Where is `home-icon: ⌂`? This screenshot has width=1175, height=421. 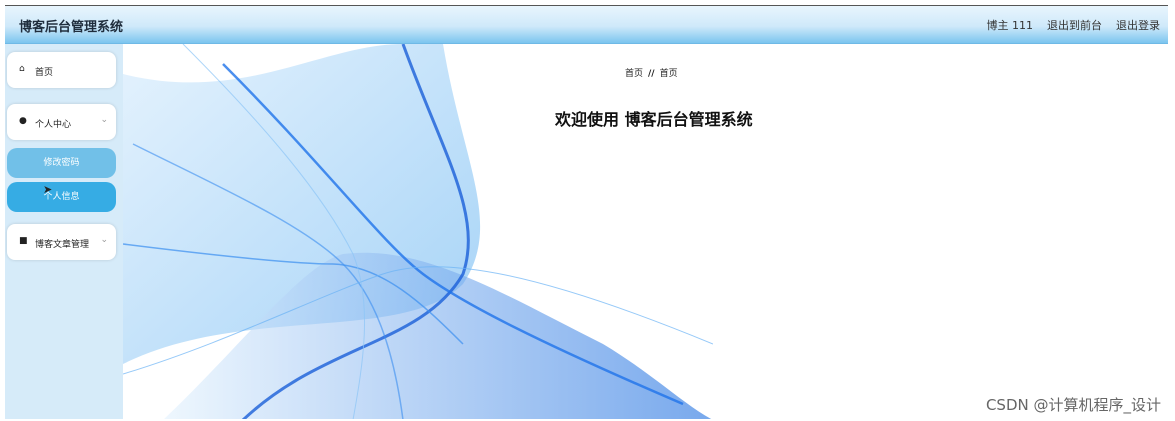 home-icon: ⌂ is located at coordinates (22, 69).